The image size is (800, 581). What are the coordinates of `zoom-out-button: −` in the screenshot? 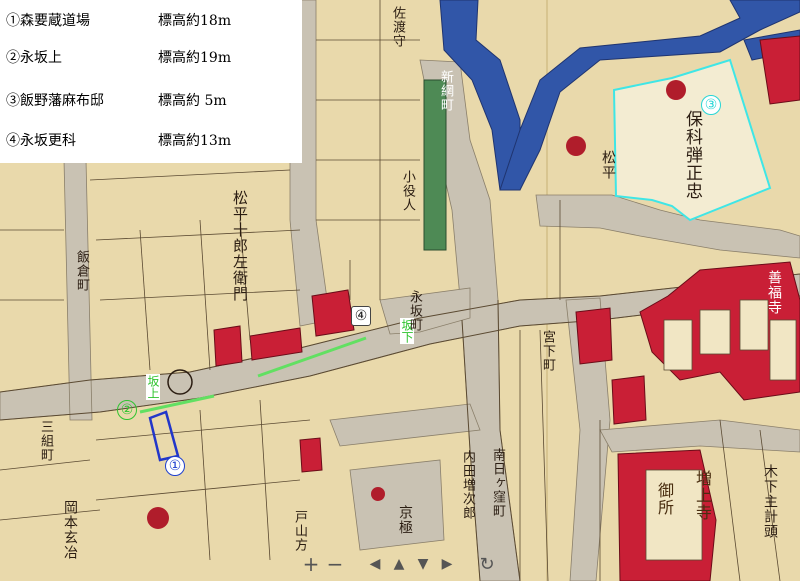 It's located at (335, 564).